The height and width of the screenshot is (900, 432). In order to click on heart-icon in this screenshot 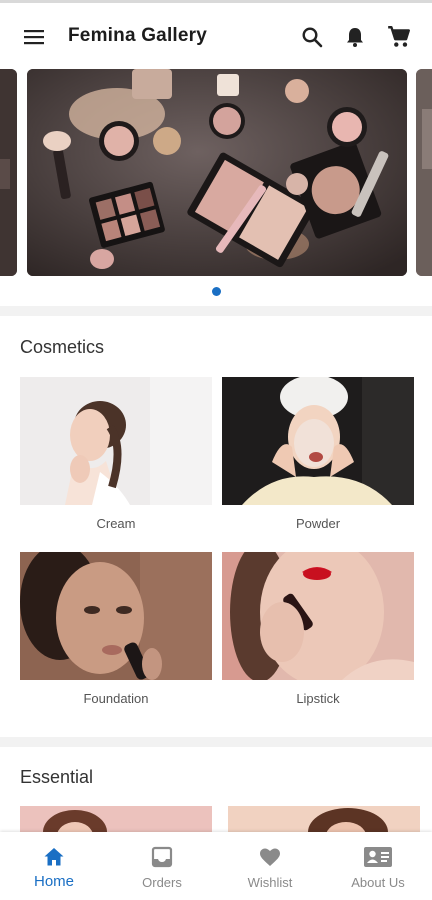, I will do `click(270, 857)`.